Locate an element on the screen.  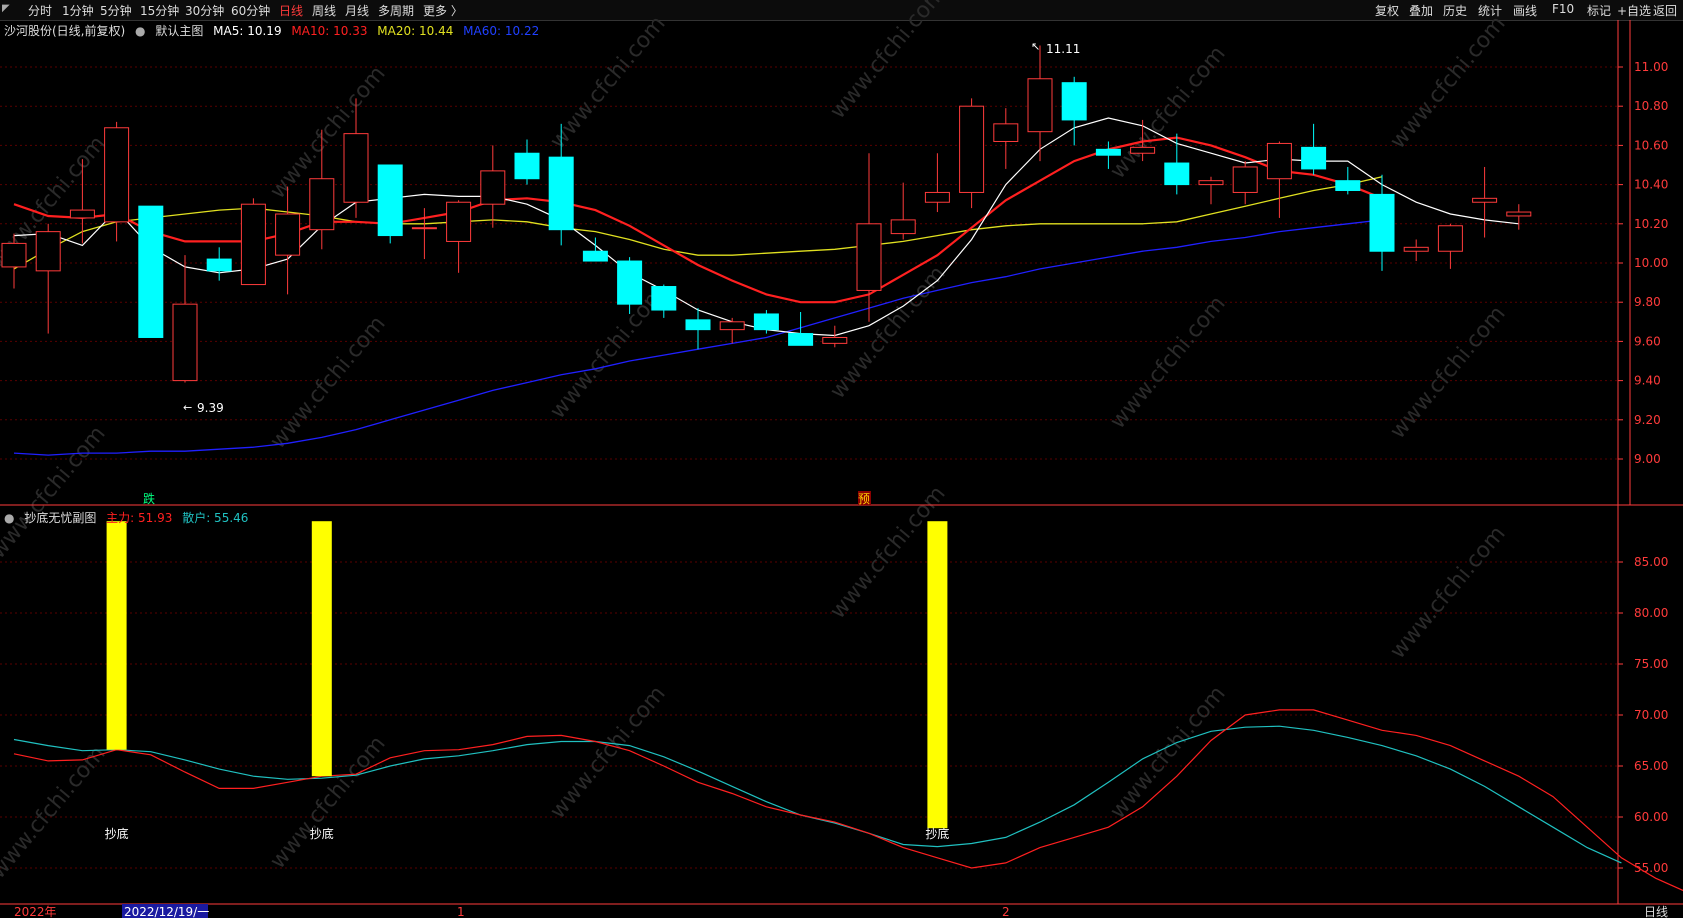
low-annotation: ← 9.39 is located at coordinates (203, 408).